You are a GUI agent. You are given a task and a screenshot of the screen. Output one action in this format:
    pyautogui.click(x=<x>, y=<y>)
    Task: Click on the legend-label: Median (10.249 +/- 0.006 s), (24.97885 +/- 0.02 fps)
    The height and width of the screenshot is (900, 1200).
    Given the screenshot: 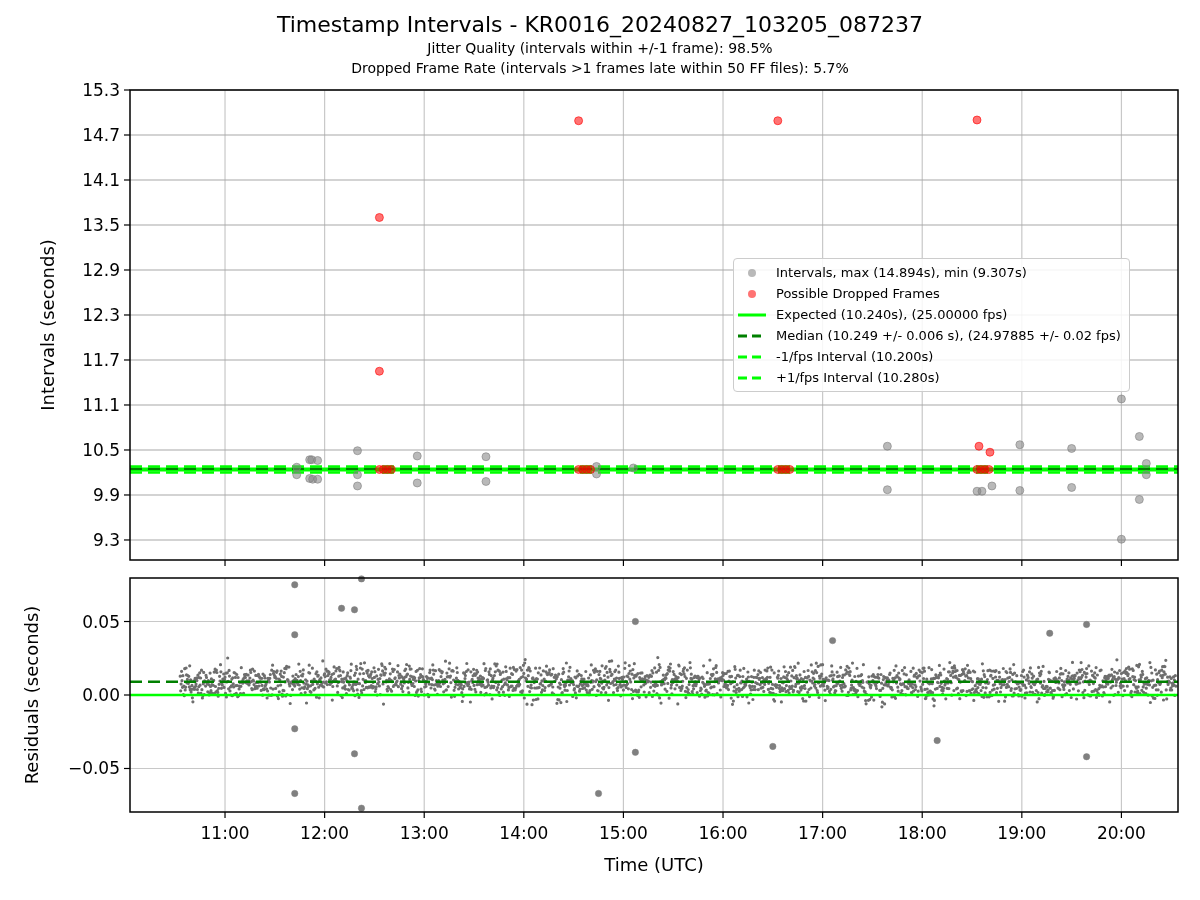 What is the action you would take?
    pyautogui.click(x=948, y=335)
    